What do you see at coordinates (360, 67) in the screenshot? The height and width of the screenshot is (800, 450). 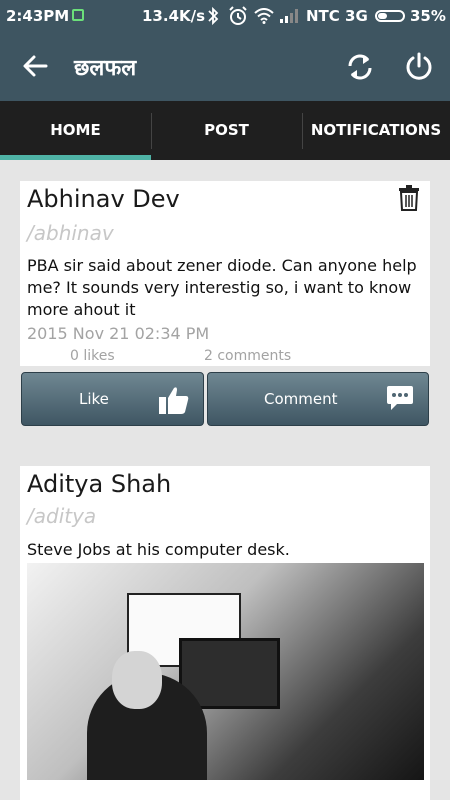 I see `refresh-icon` at bounding box center [360, 67].